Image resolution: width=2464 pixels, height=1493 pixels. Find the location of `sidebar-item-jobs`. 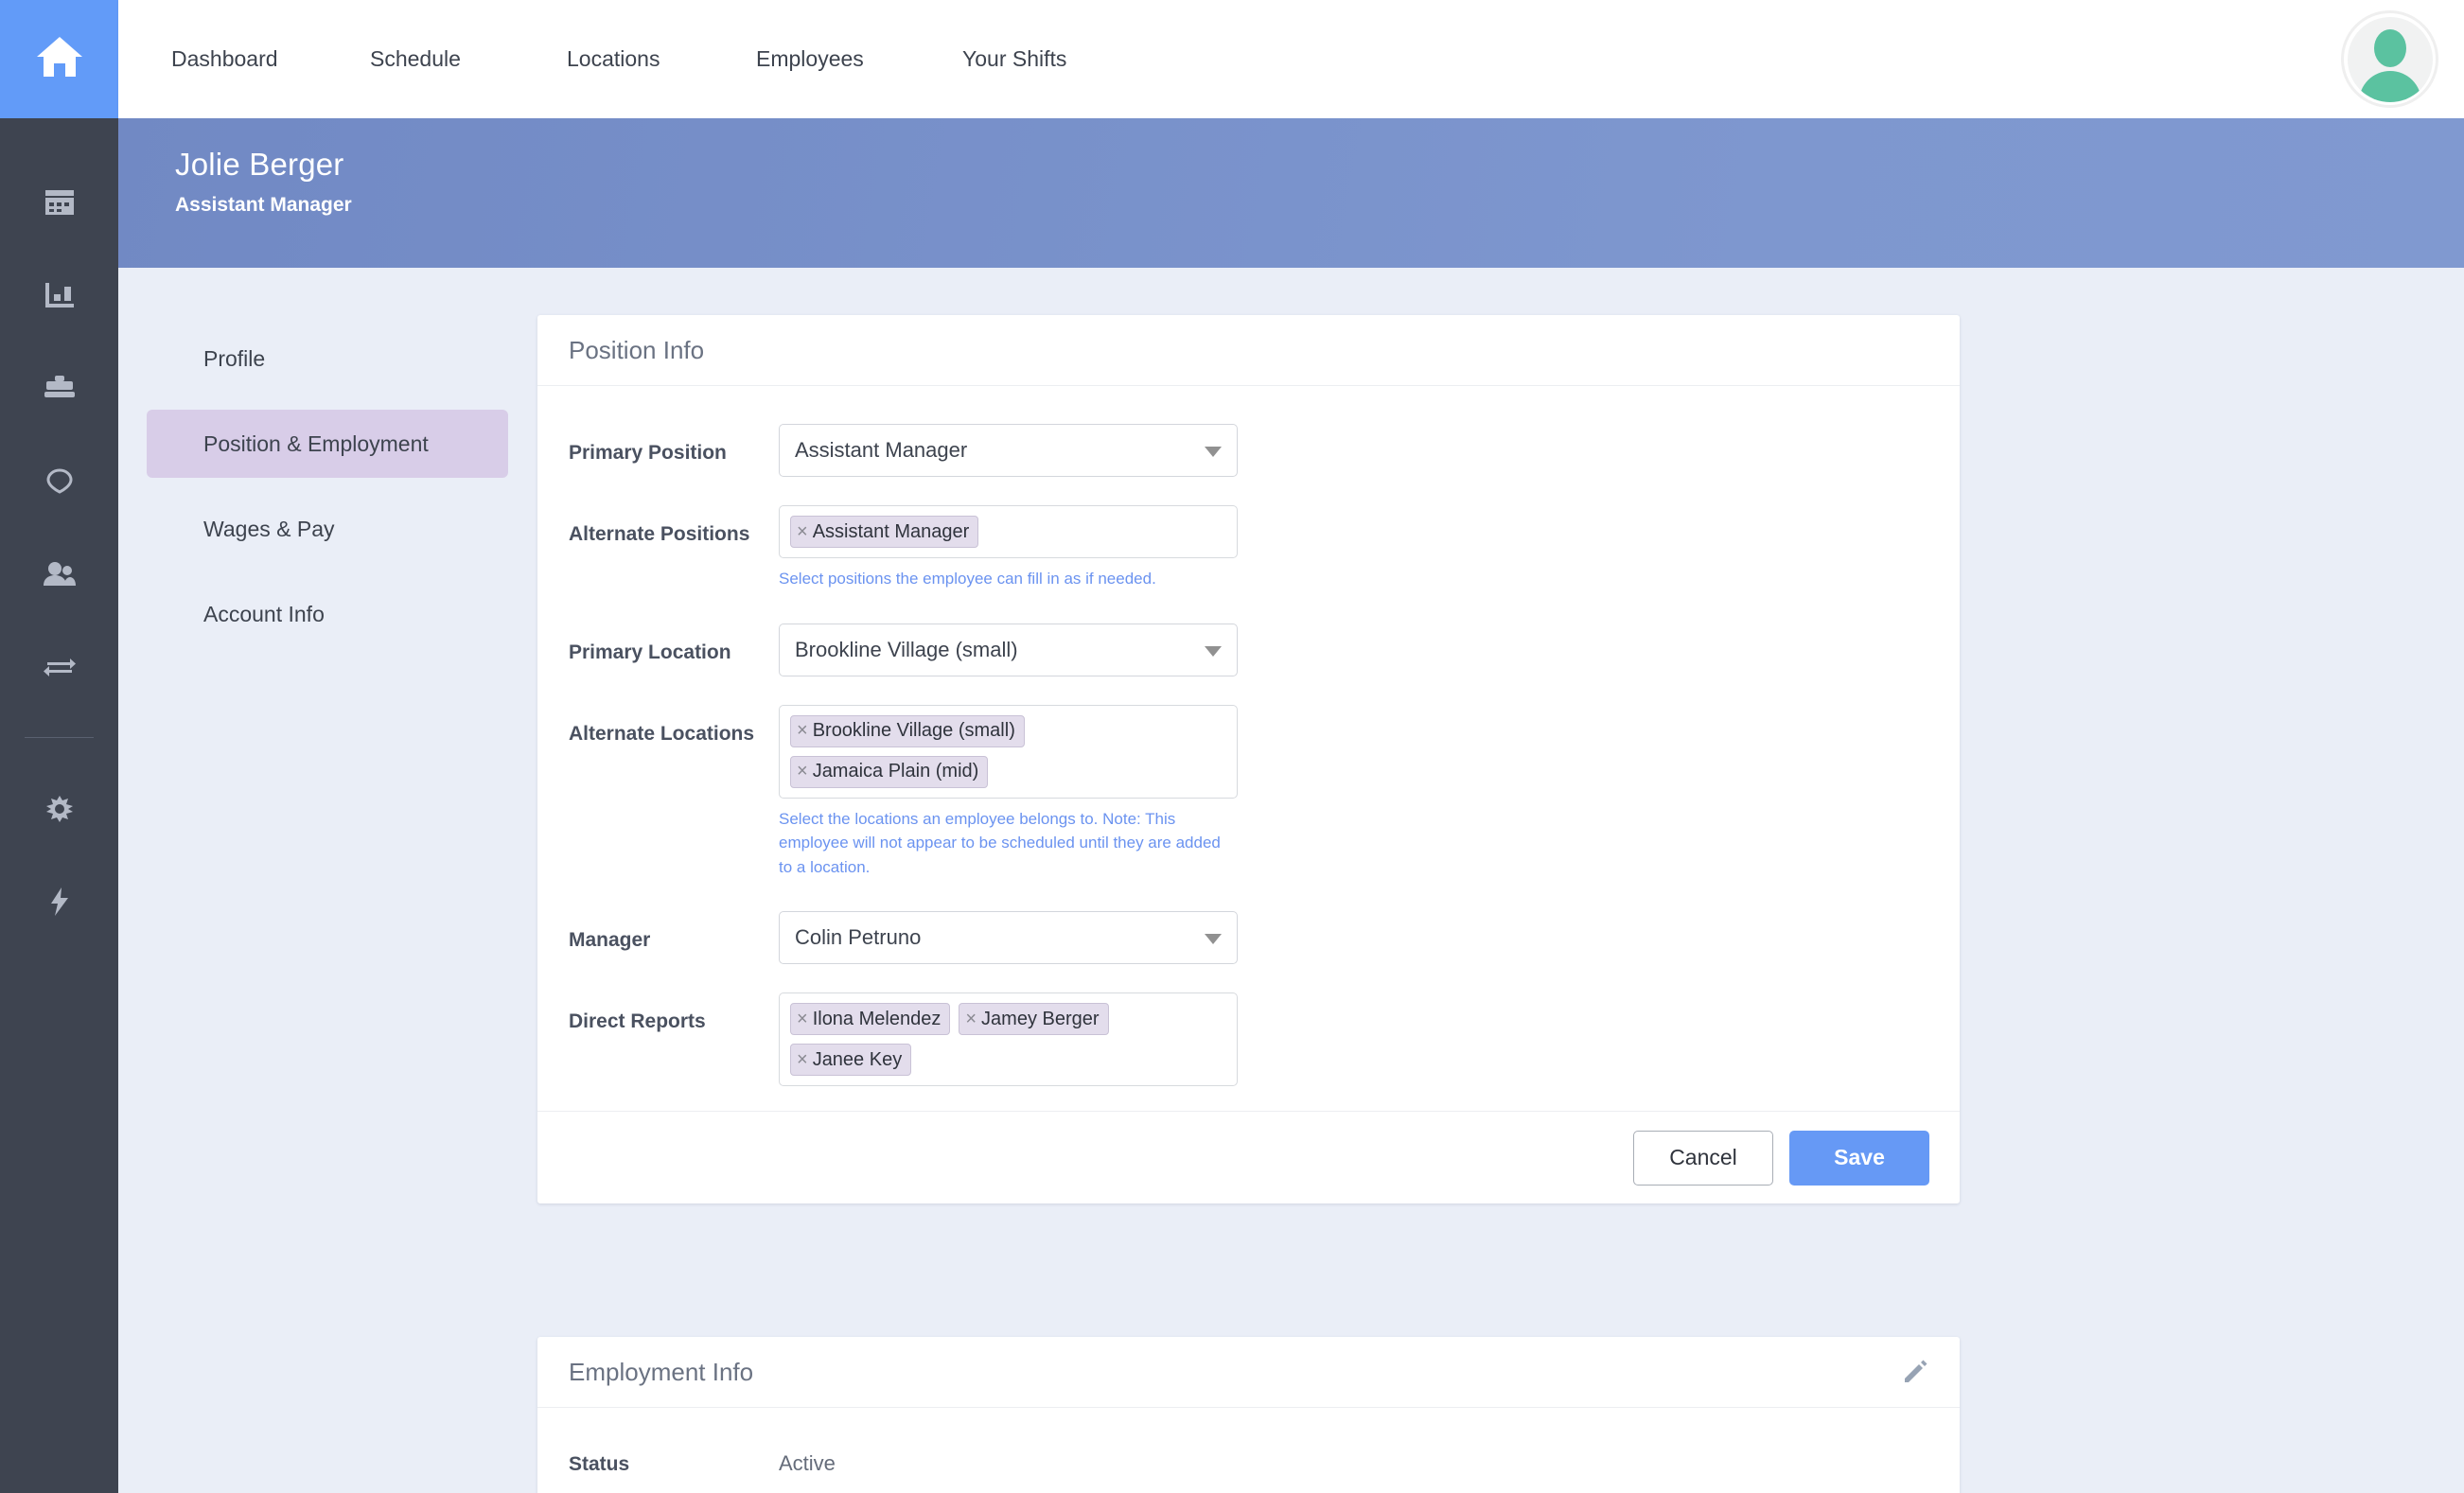

sidebar-item-jobs is located at coordinates (59, 388).